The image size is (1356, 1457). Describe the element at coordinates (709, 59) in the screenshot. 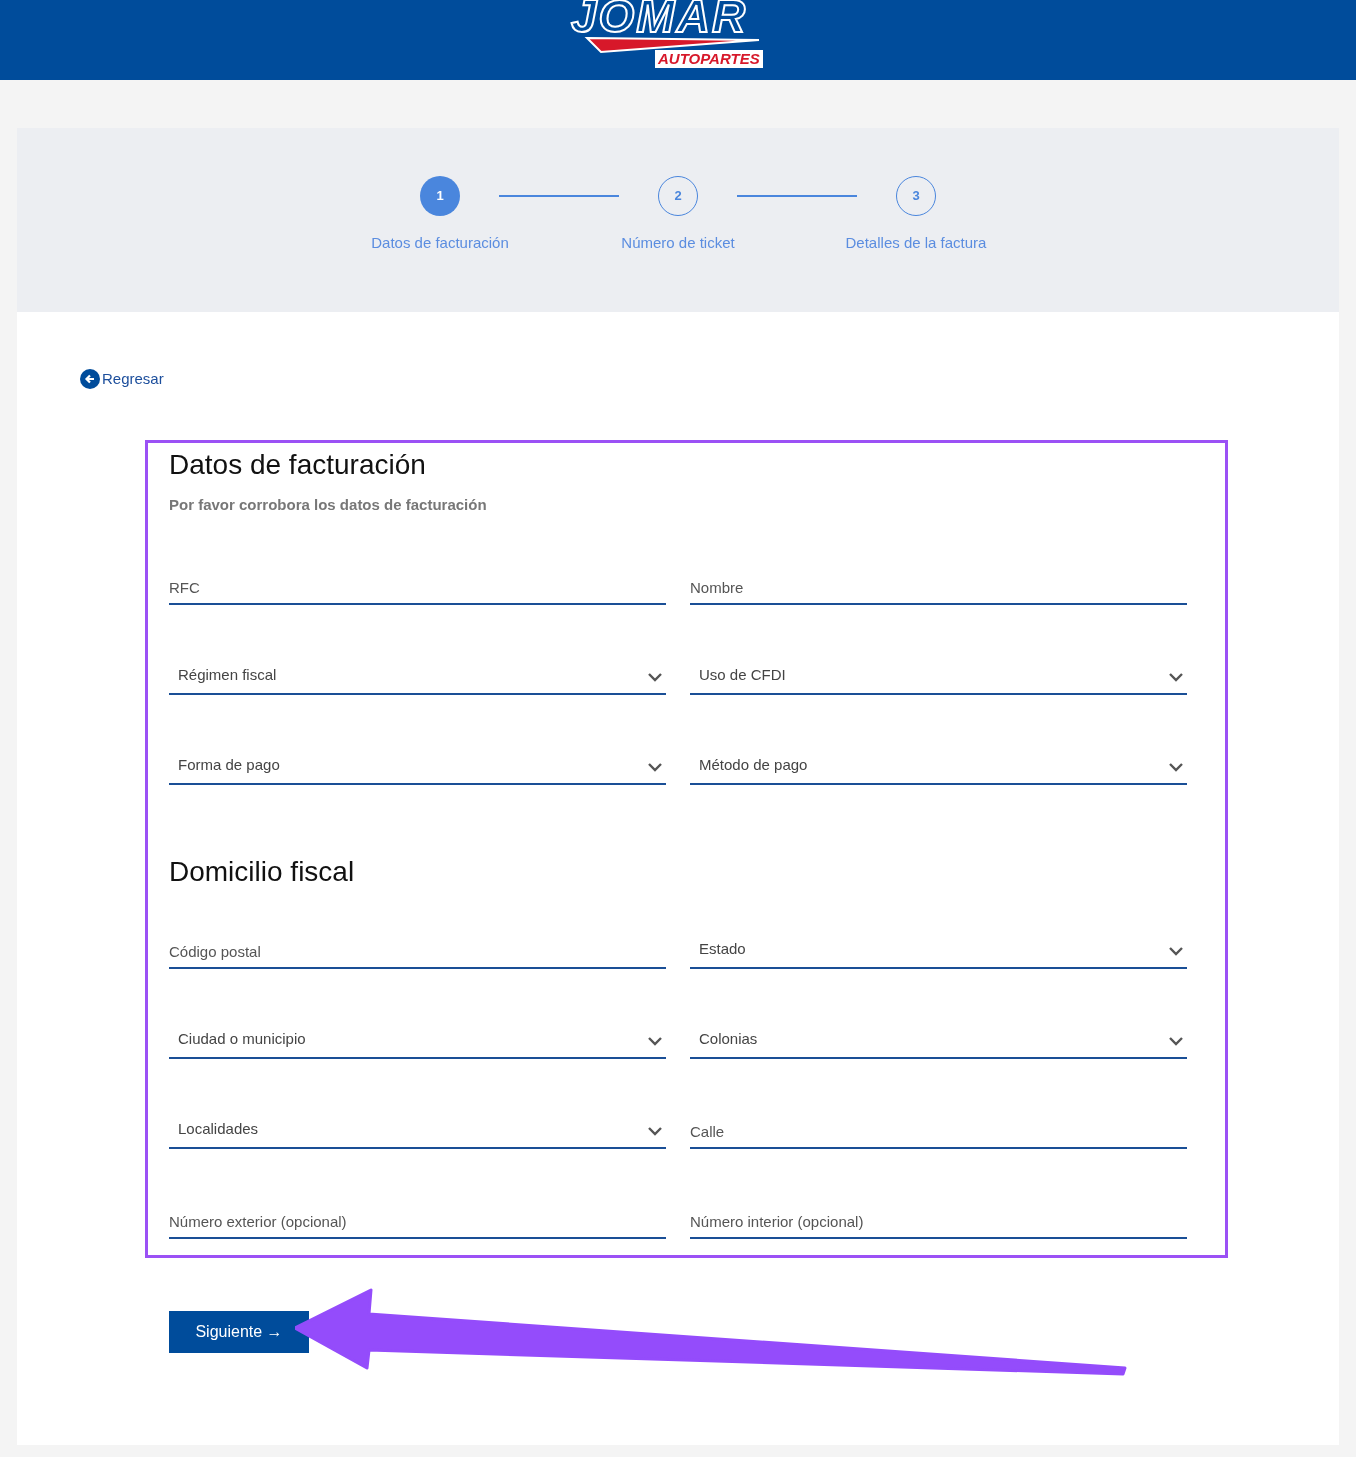

I see `logo-tagline: AUTOPARTES` at that location.